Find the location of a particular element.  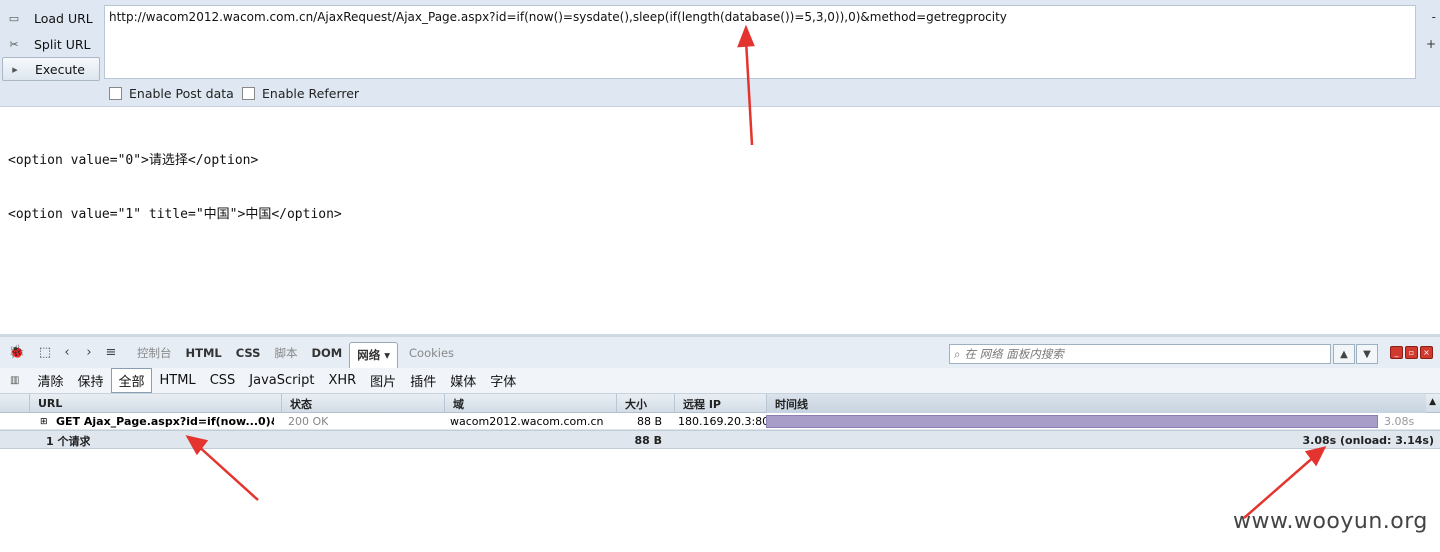

col-status: 状态 is located at coordinates (362, 403).